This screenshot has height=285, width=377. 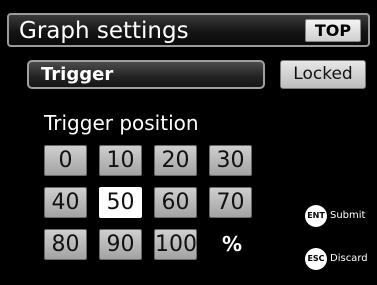 I want to click on trigger-position-title: Trigger position, so click(x=121, y=123).